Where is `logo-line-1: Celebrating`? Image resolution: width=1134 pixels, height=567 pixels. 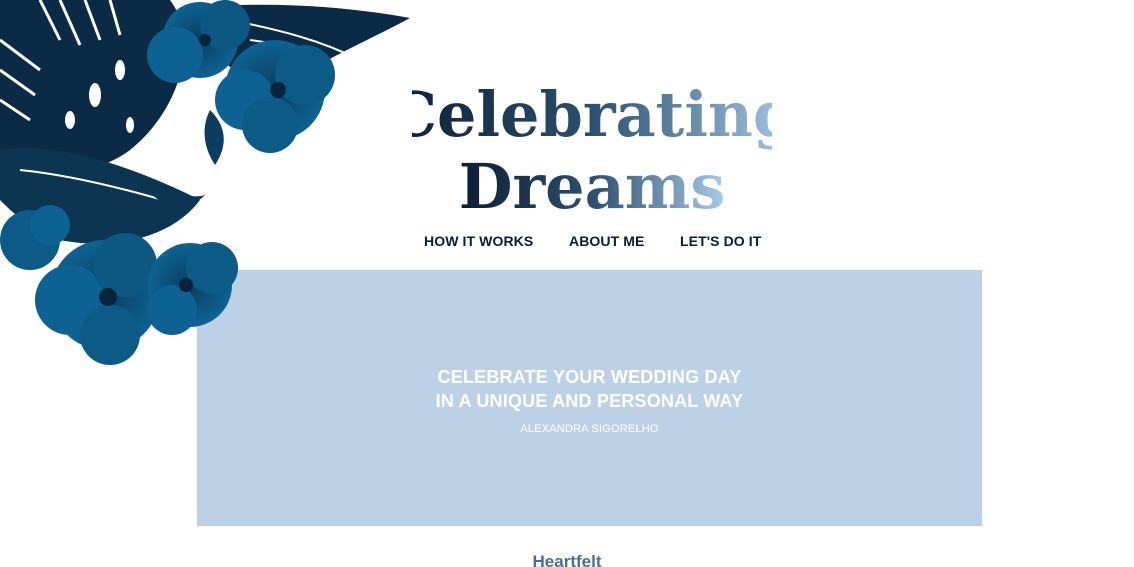
logo-line-1: Celebrating is located at coordinates (592, 114).